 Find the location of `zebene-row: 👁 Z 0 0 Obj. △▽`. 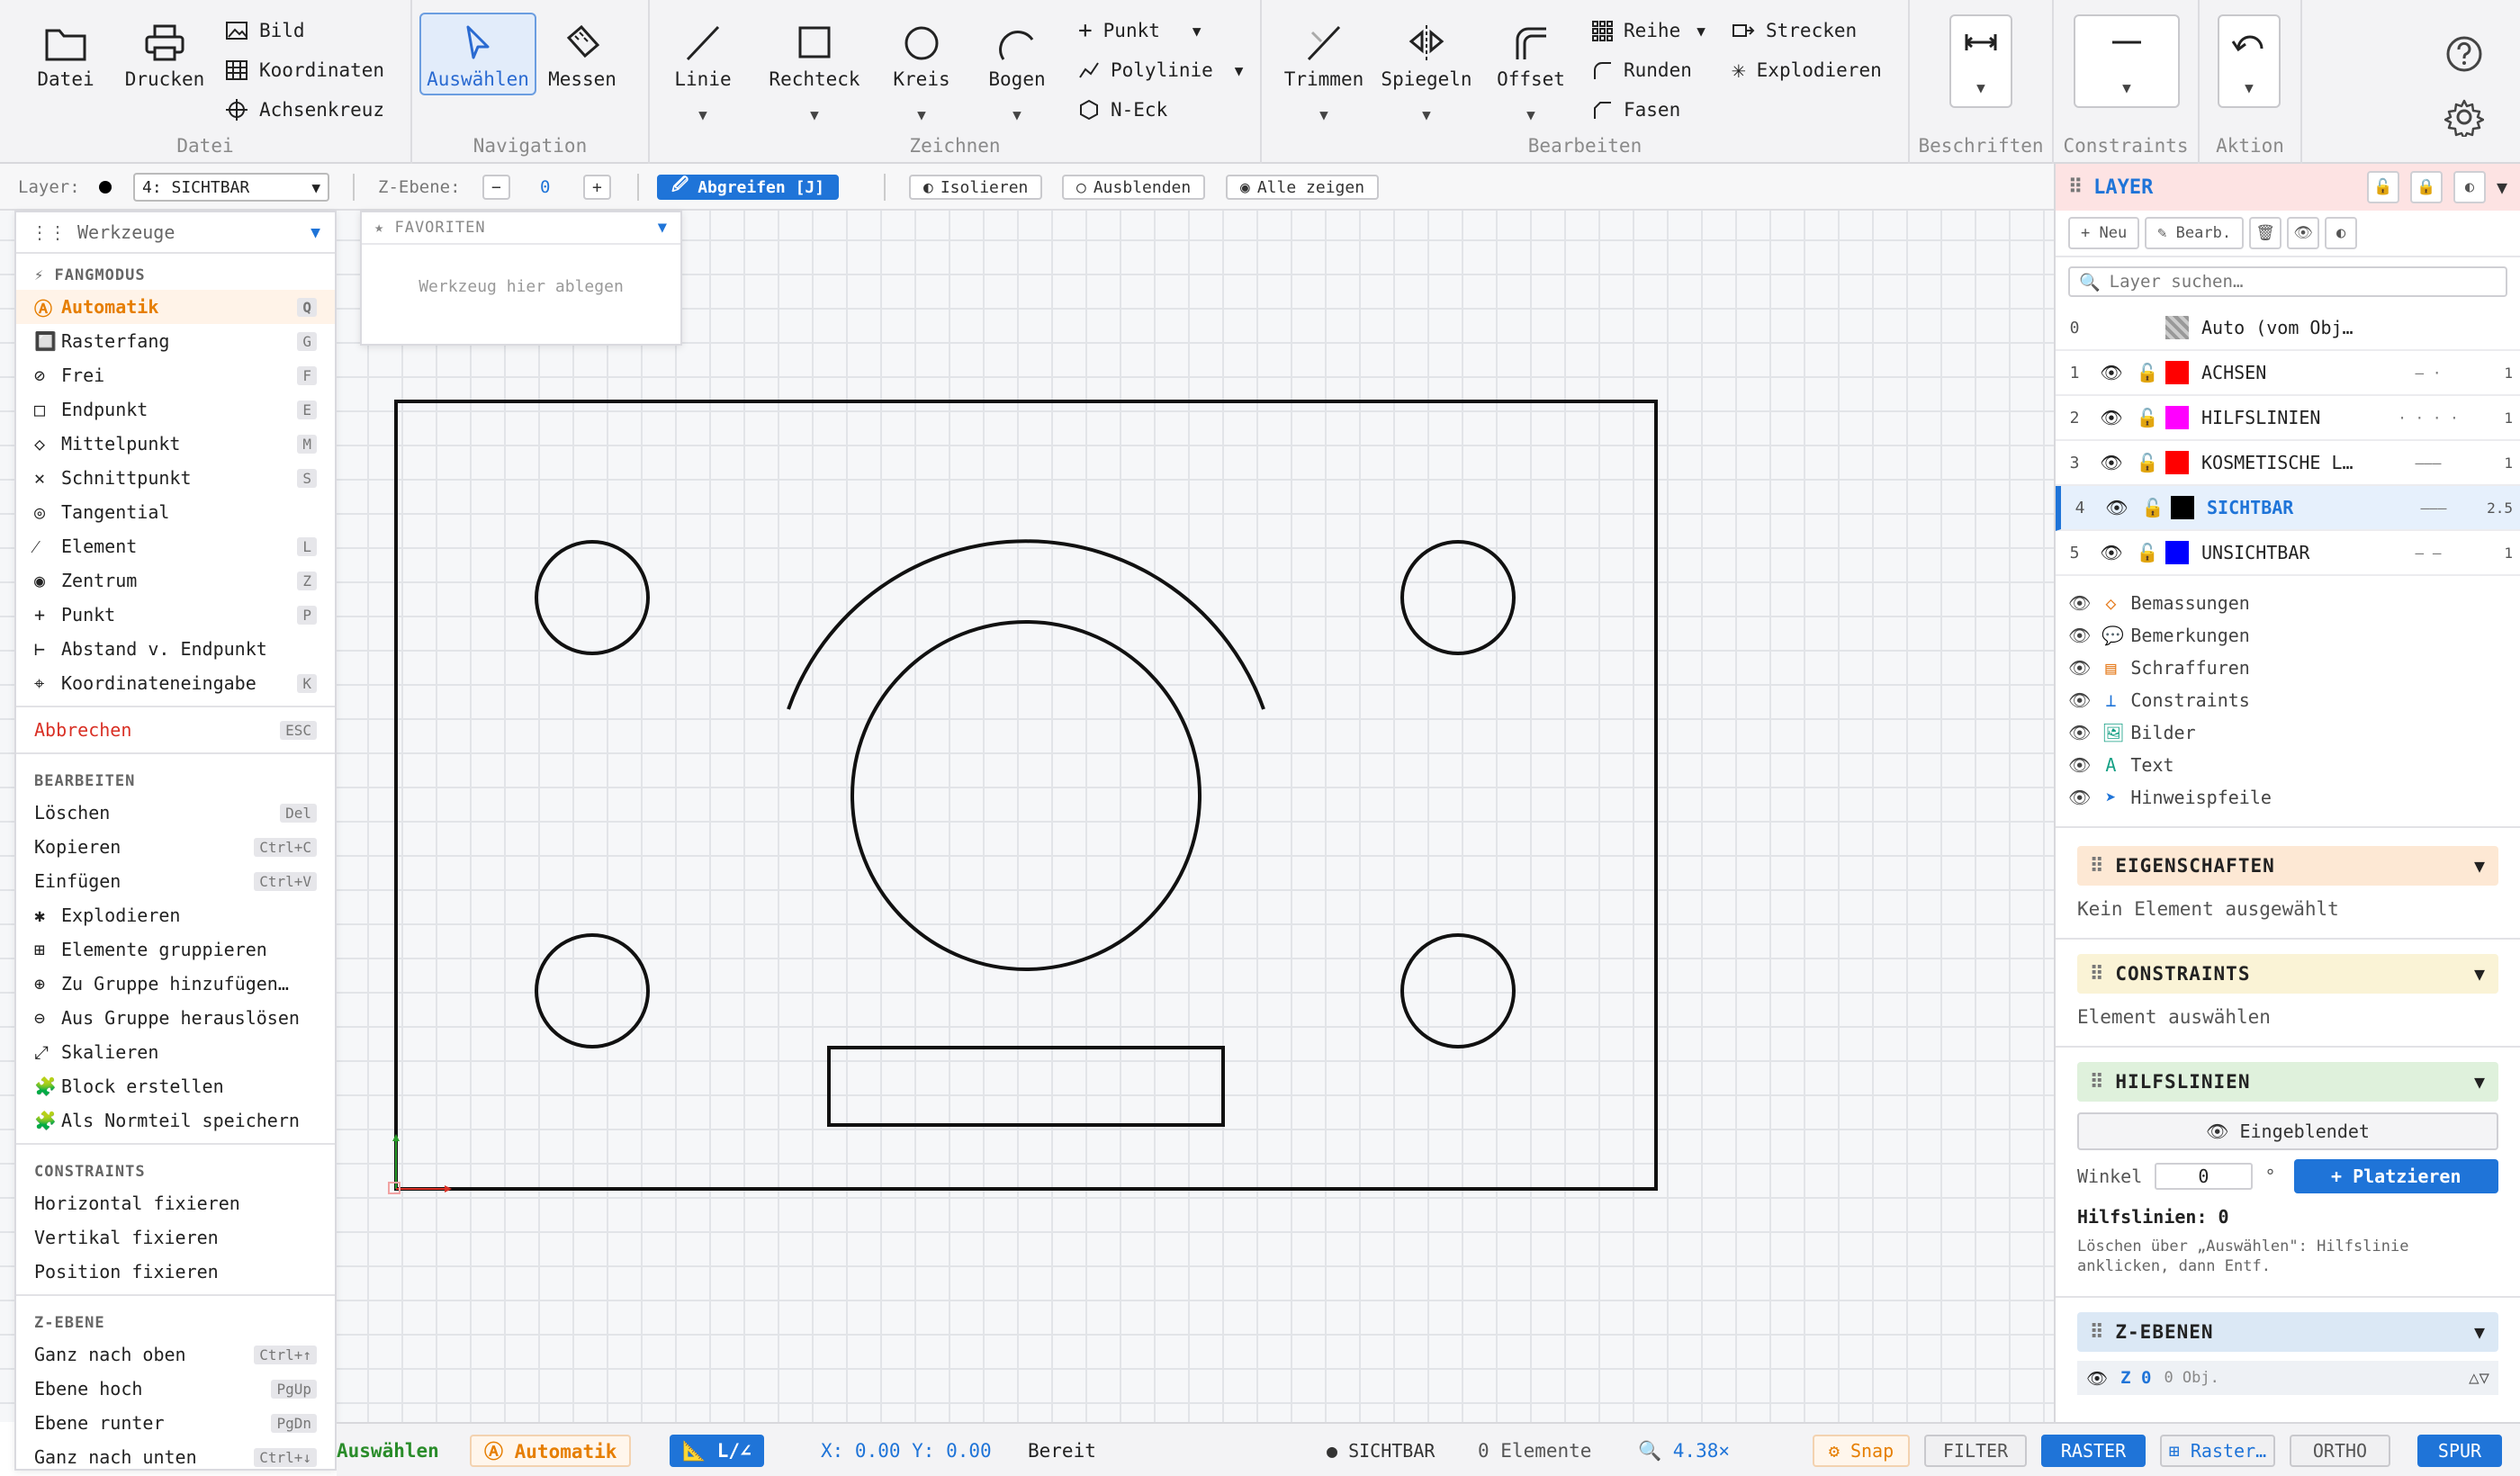

zebene-row: 👁 Z 0 0 Obj. △▽ is located at coordinates (2288, 1378).